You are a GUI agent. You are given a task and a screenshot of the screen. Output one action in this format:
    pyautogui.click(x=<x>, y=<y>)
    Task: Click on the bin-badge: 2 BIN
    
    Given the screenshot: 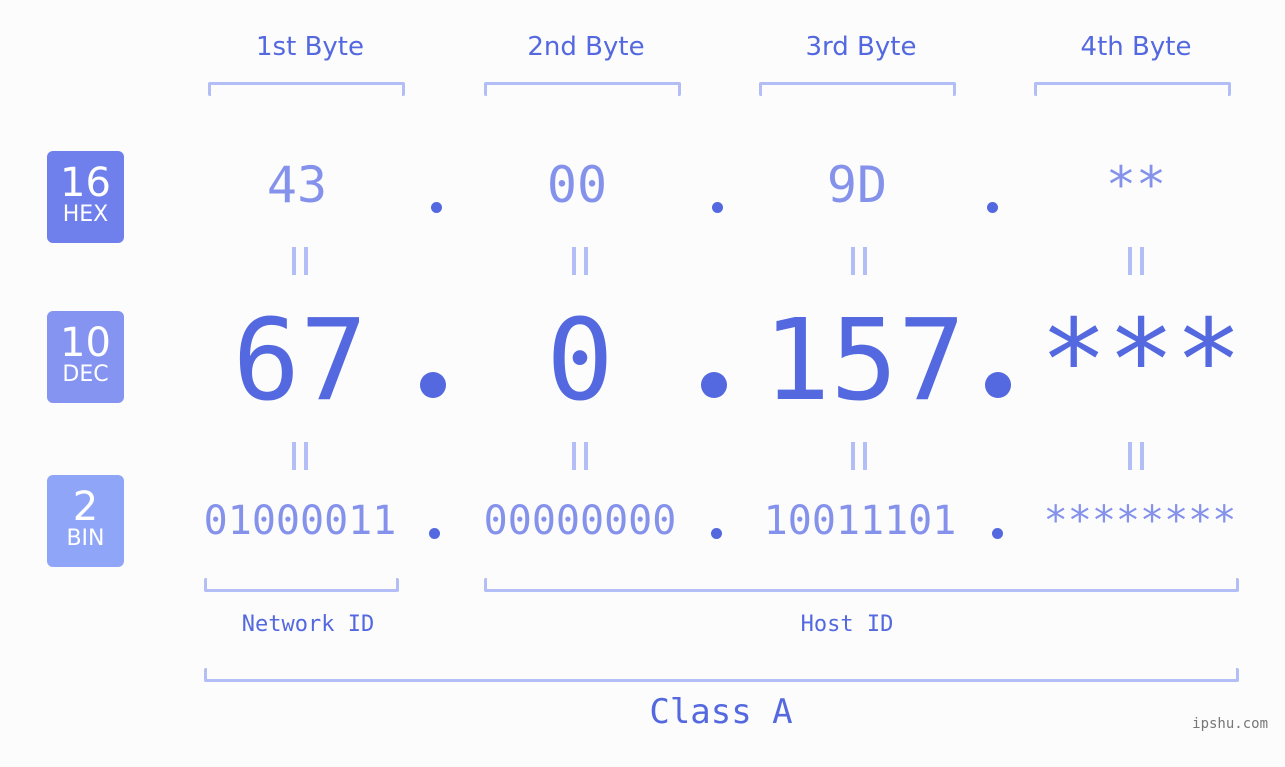 What is the action you would take?
    pyautogui.click(x=85, y=521)
    